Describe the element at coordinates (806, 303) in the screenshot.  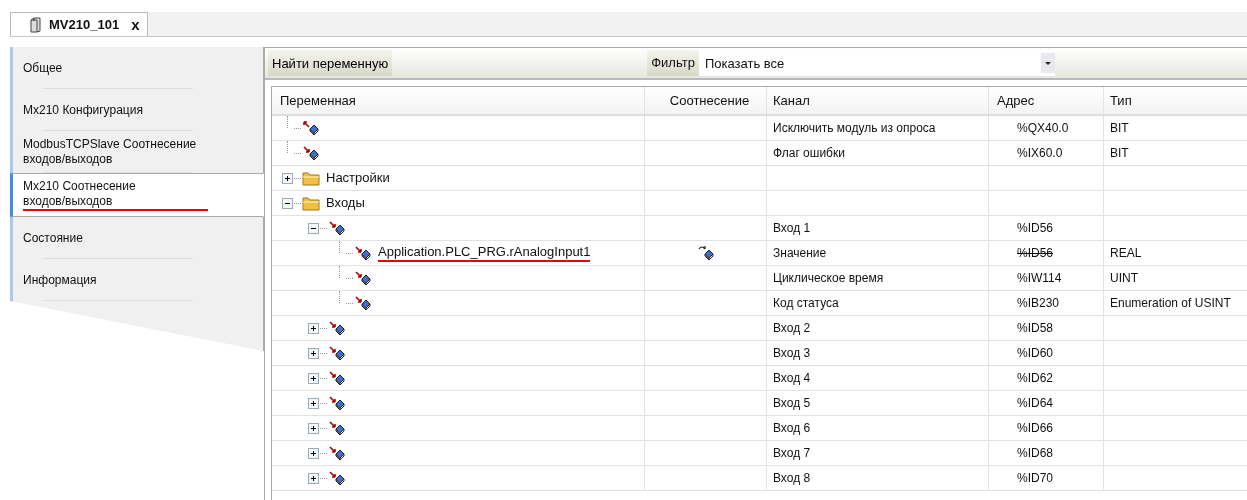
I see `channel-name: Код статуса` at that location.